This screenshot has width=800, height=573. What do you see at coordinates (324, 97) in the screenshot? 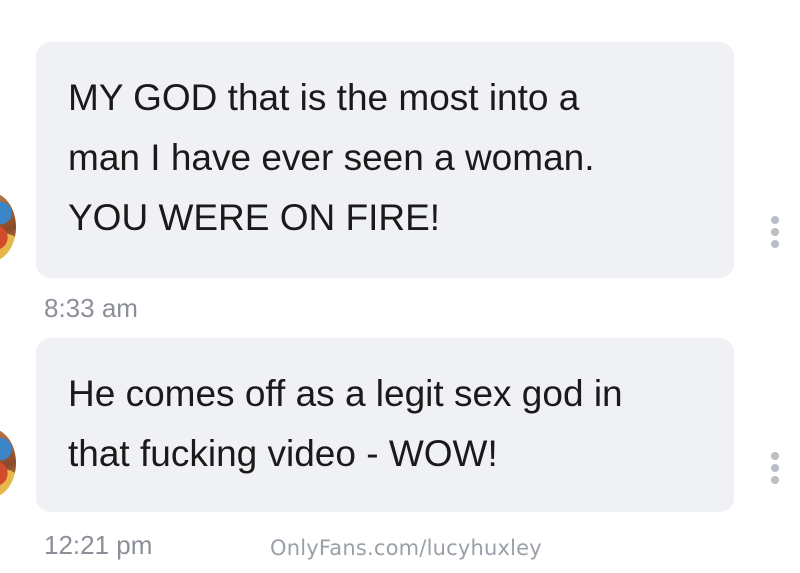
I see `message-text-line: MY GOD that is the most into a` at bounding box center [324, 97].